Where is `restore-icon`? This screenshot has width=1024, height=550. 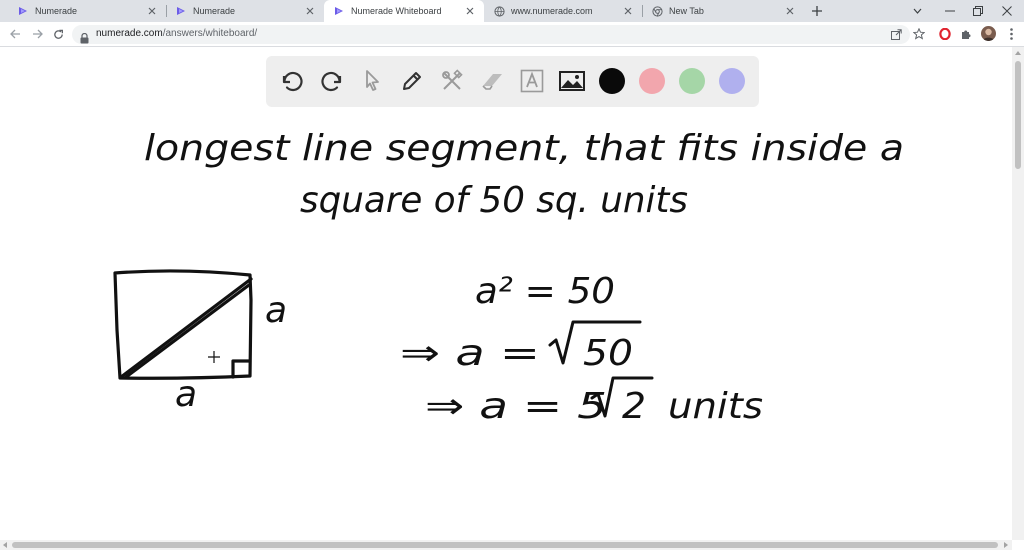 restore-icon is located at coordinates (978, 11).